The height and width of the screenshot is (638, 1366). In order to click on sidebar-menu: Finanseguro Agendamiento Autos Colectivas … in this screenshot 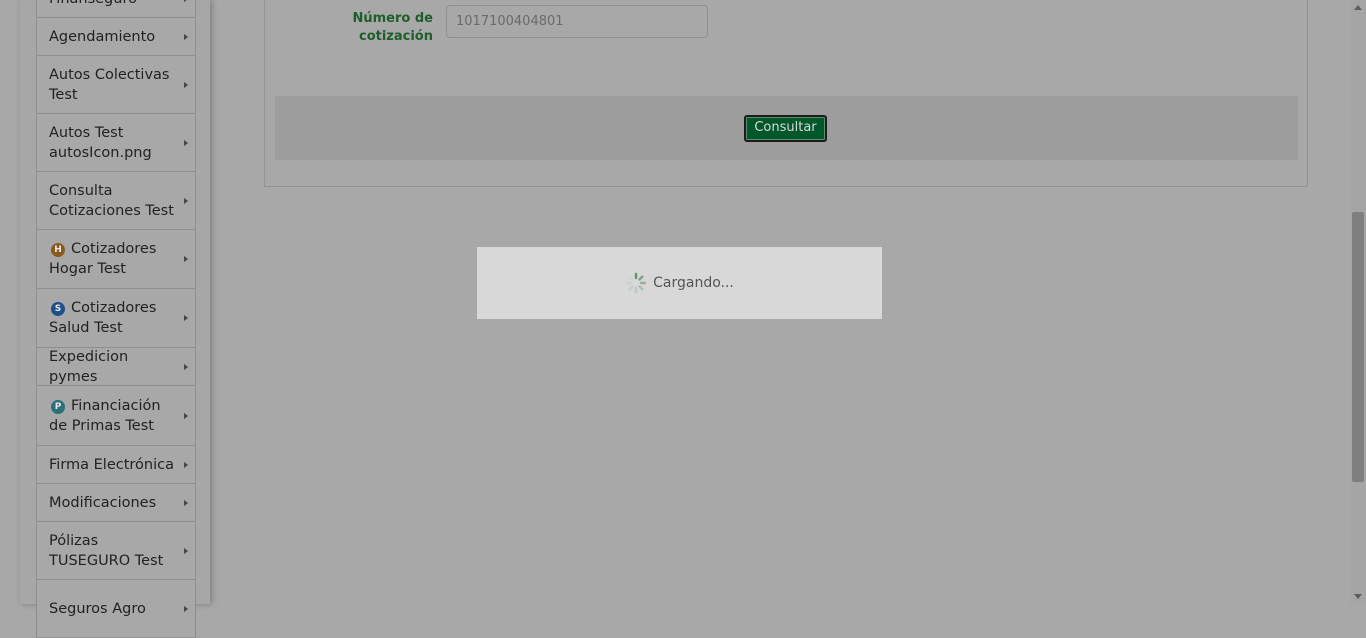, I will do `click(116, 319)`.